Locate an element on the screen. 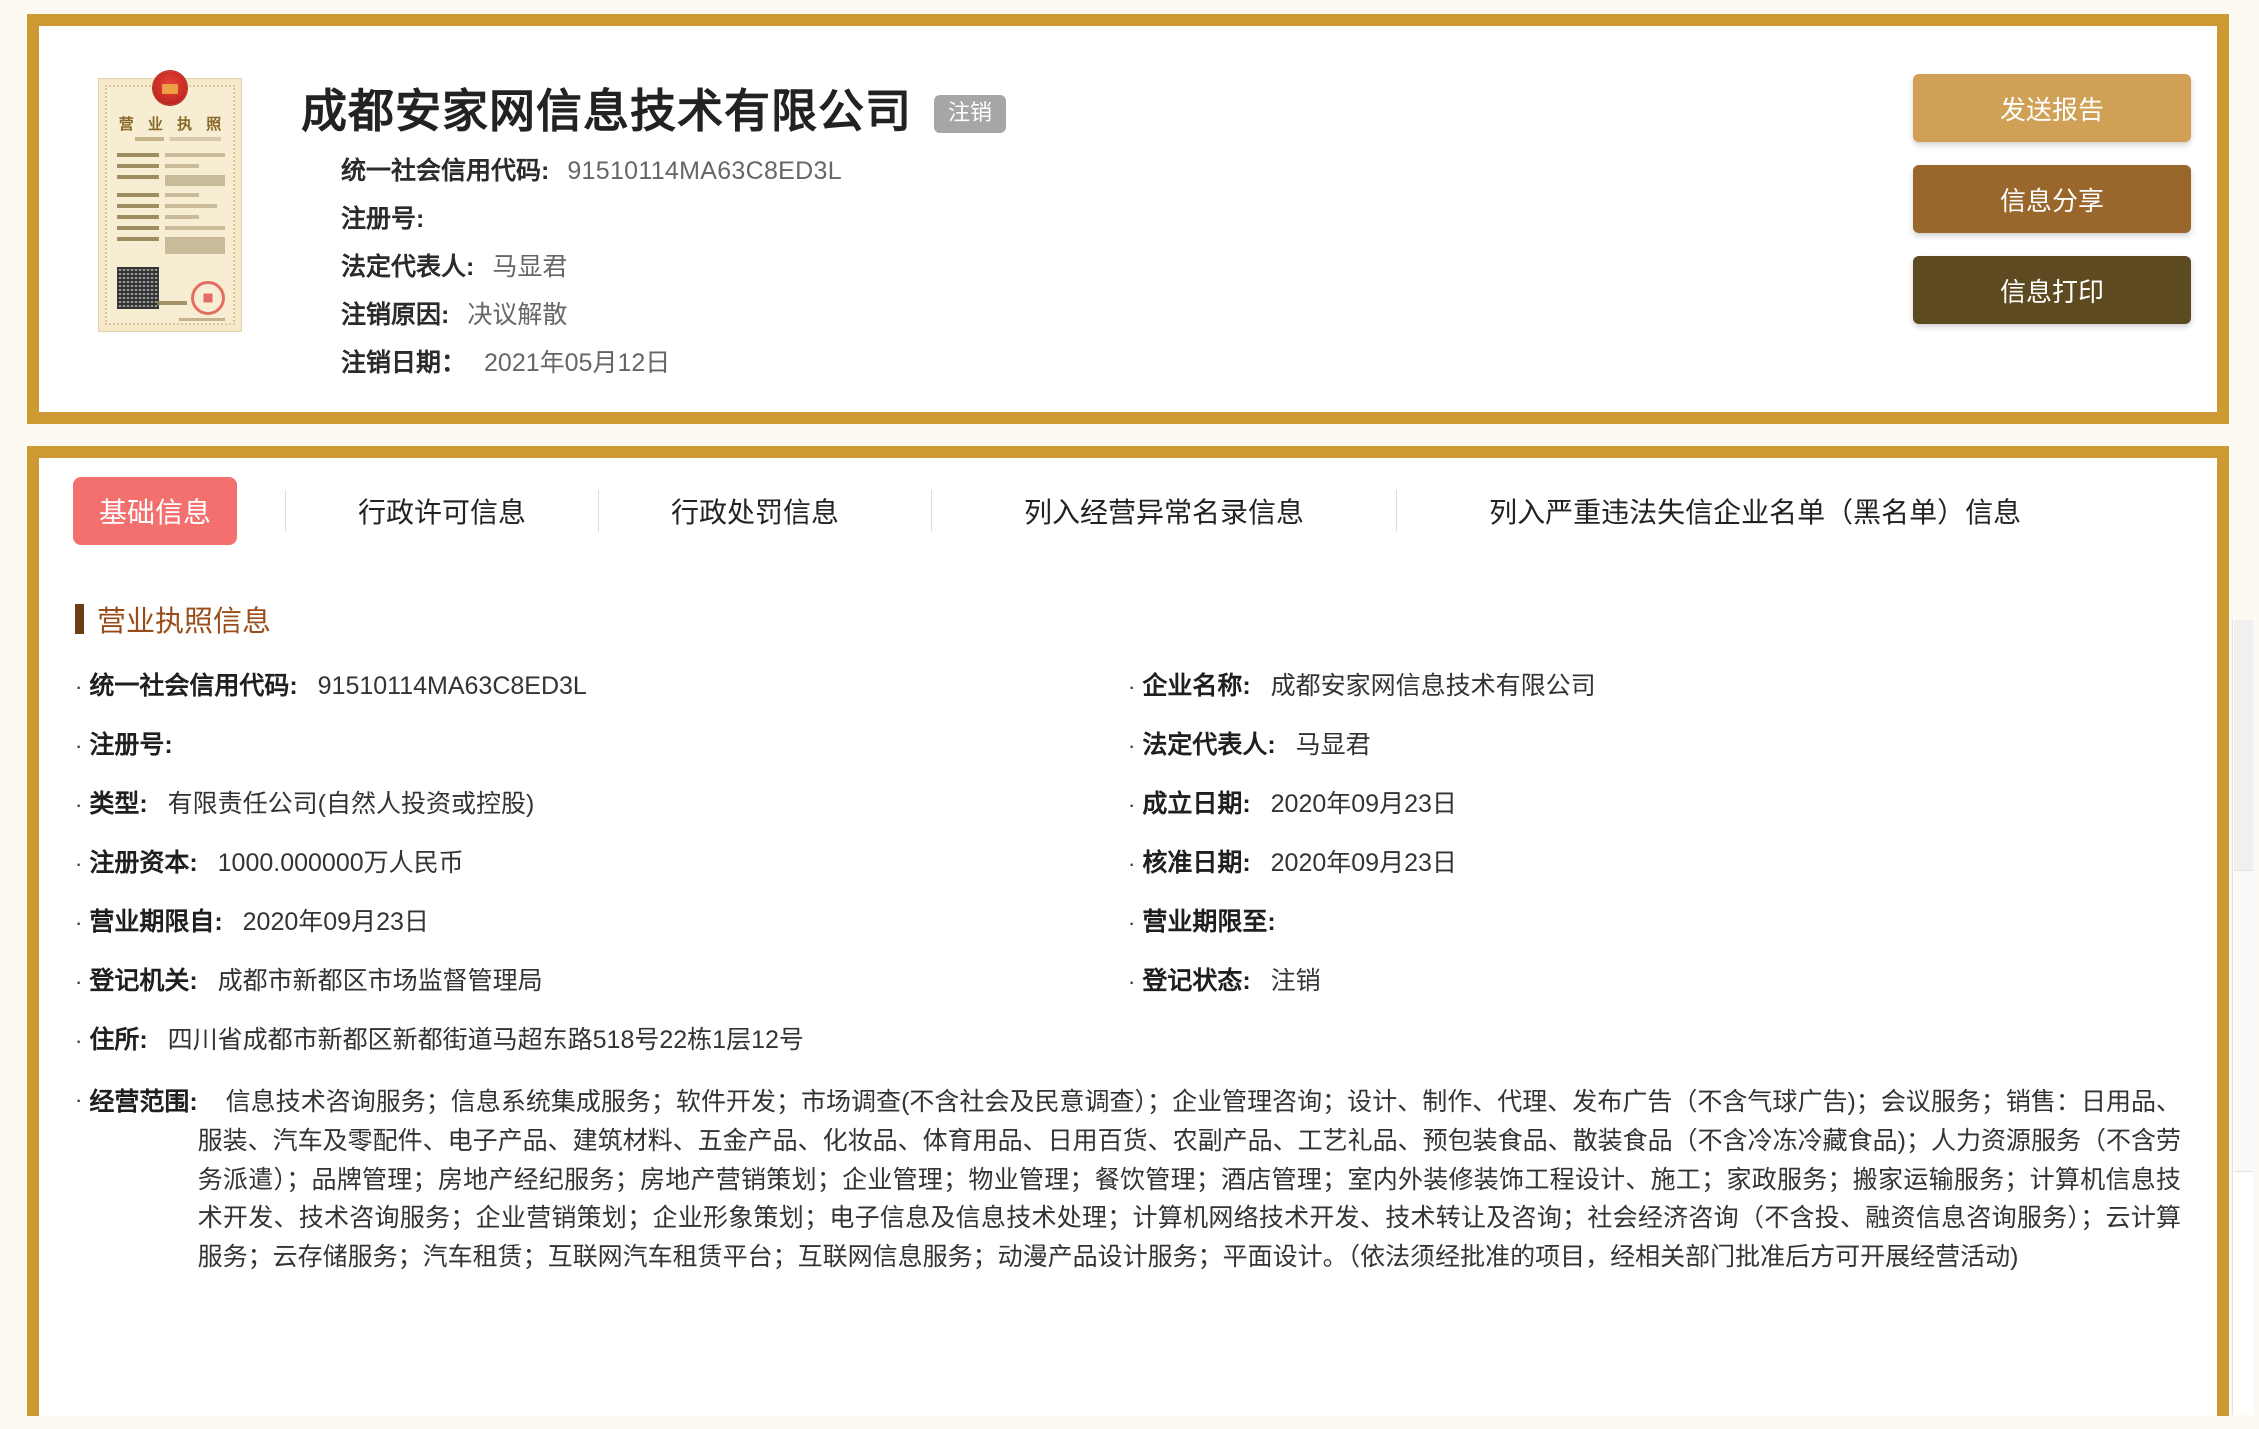 This screenshot has width=2259, height=1429. field-registered-capital: · 注册资本: 1000.000000万人民币 is located at coordinates (601, 872).